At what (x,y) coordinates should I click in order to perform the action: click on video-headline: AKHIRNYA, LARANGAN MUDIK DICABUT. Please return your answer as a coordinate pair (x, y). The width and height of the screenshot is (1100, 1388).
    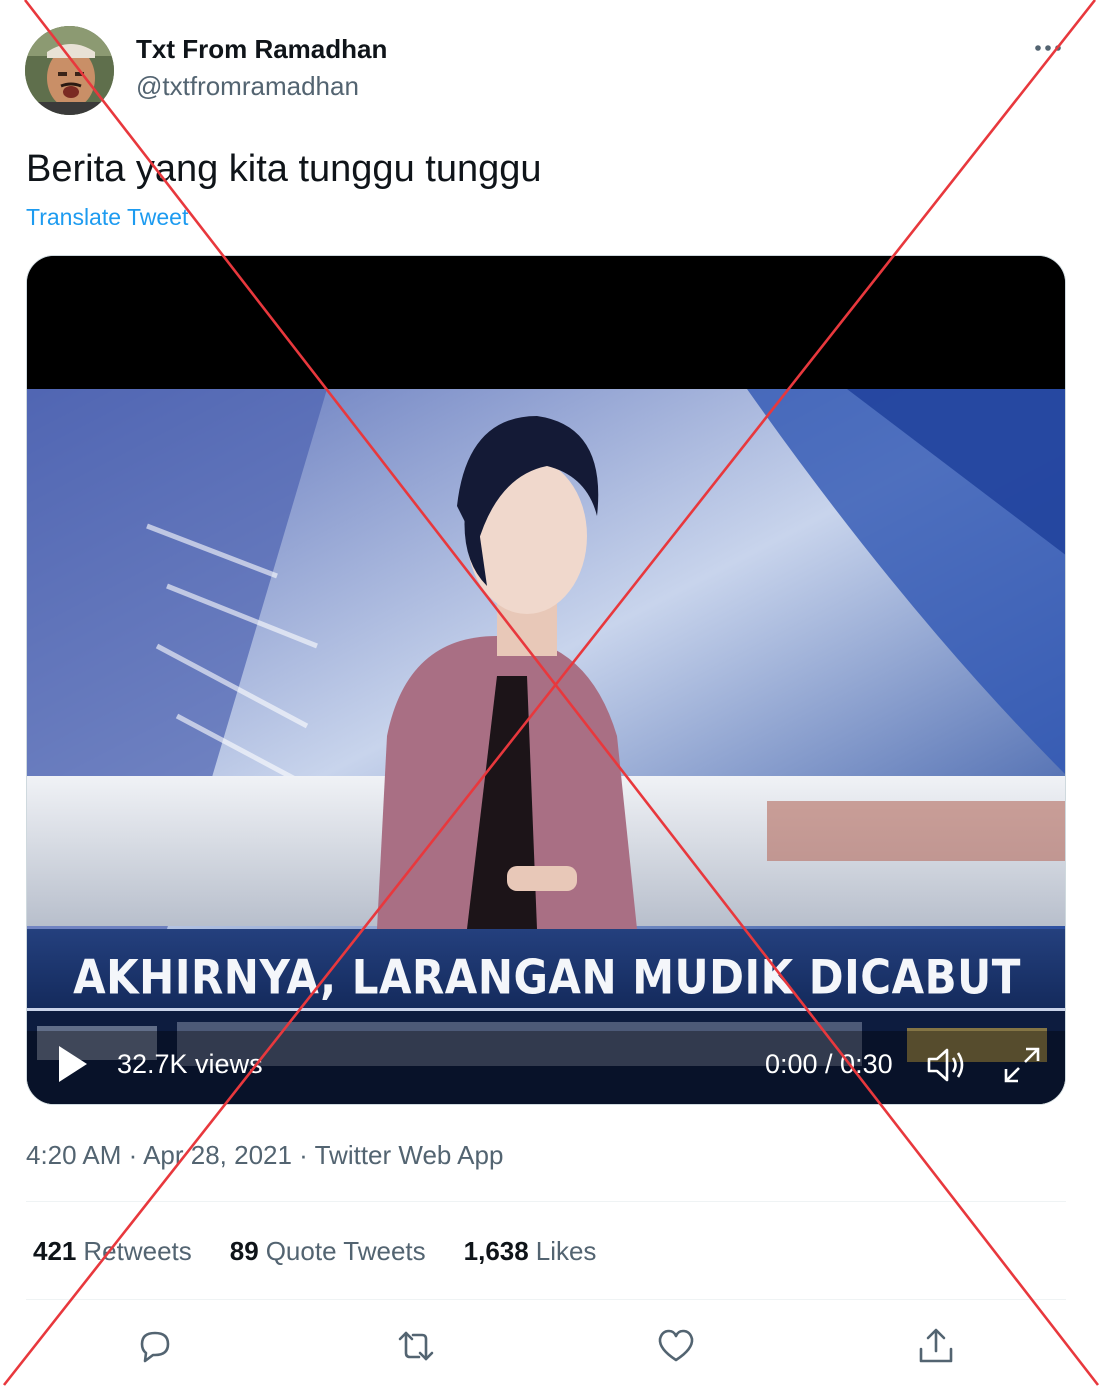
    Looking at the image, I should click on (547, 977).